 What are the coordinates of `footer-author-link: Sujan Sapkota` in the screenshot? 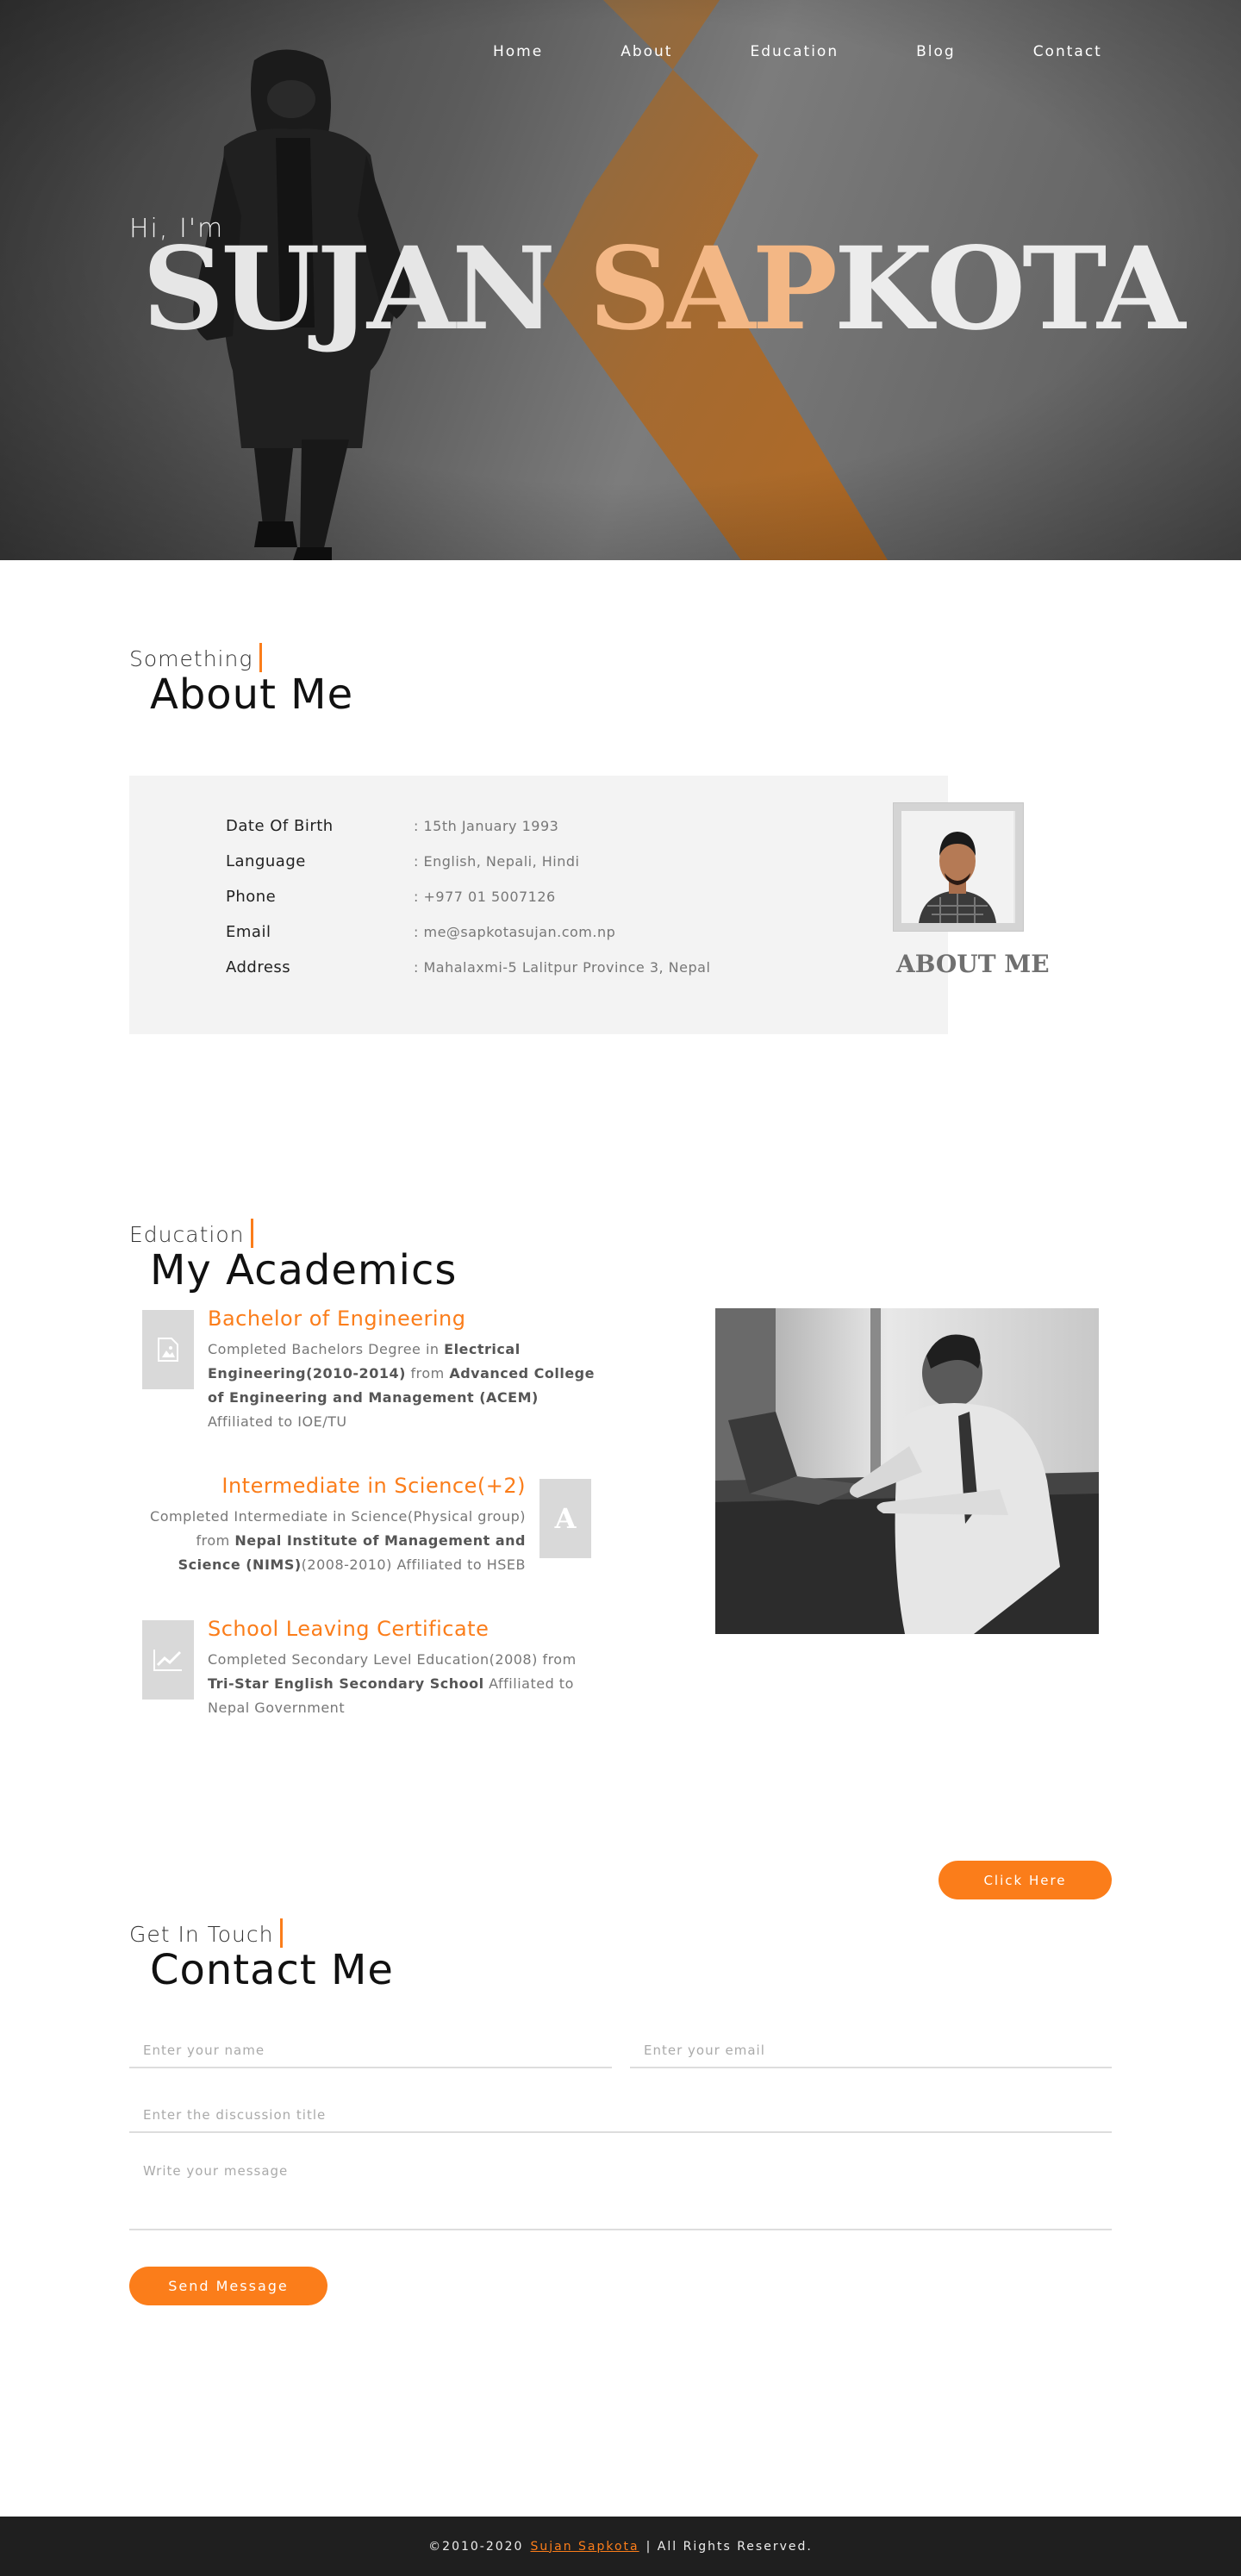 It's located at (584, 2547).